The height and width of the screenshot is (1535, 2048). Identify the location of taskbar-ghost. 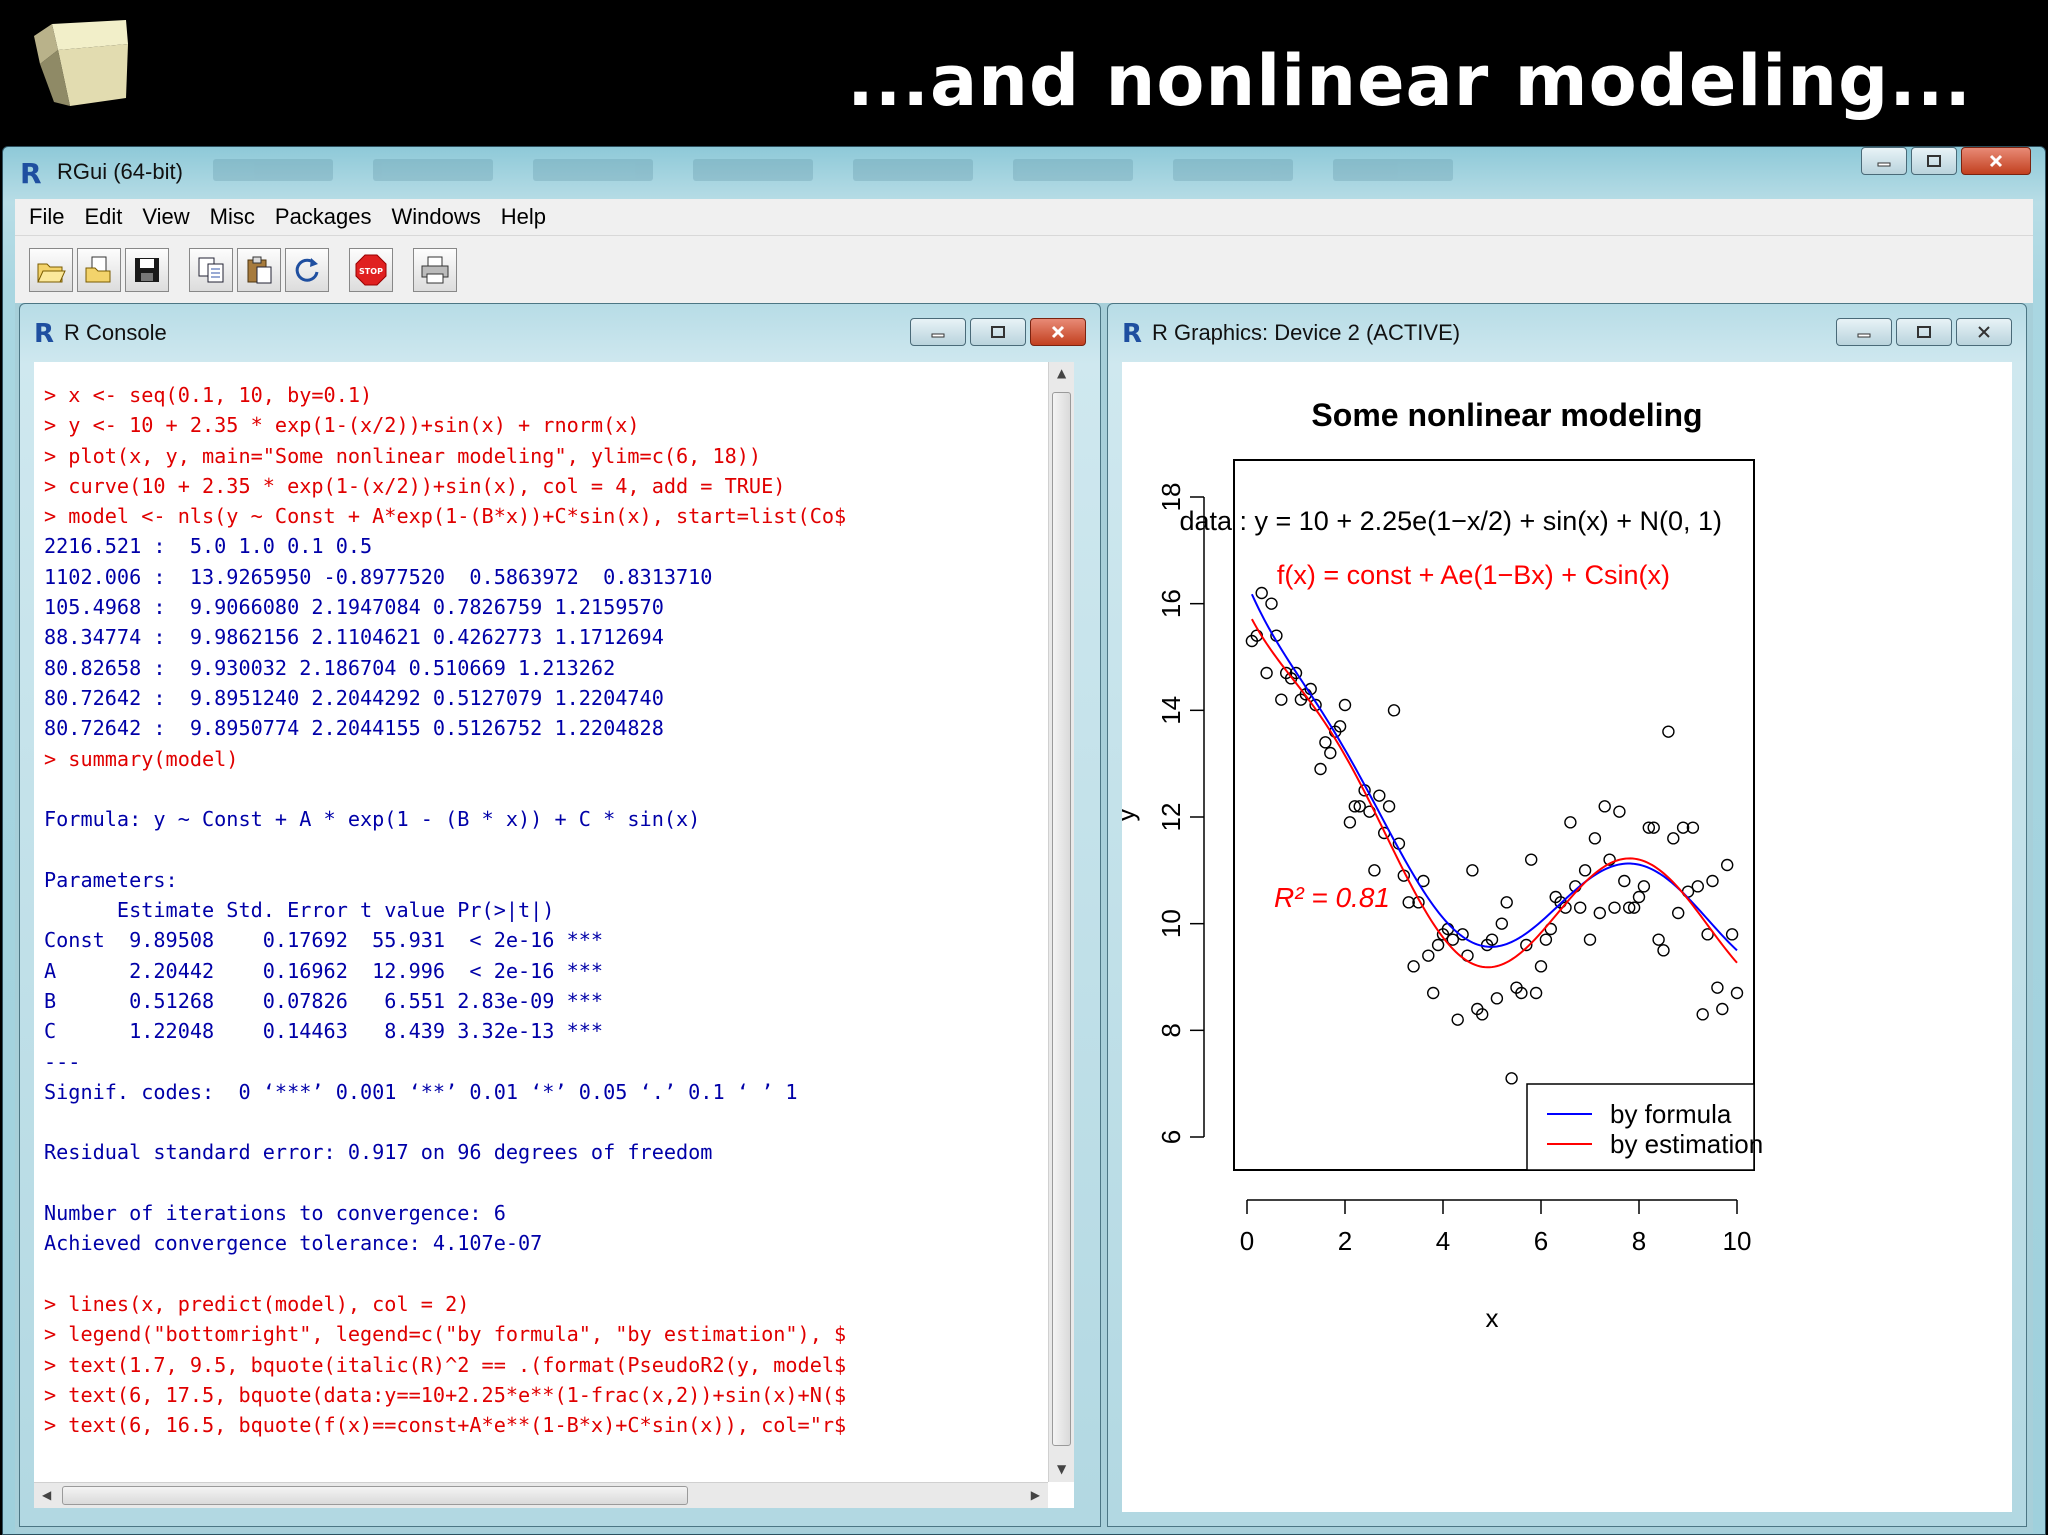
(1013, 172).